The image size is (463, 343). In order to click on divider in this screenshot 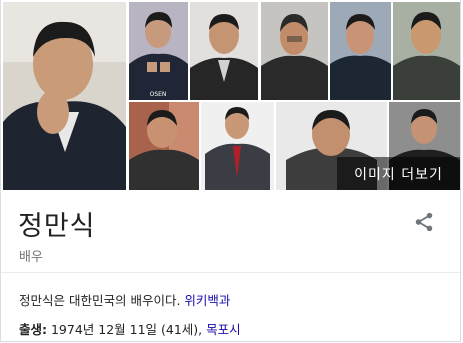, I will do `click(231, 272)`.